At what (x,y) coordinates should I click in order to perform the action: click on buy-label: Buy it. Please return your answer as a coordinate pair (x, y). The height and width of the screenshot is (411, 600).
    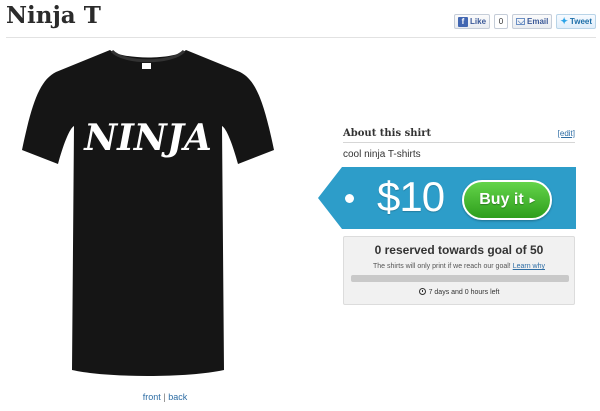
    Looking at the image, I should click on (501, 199).